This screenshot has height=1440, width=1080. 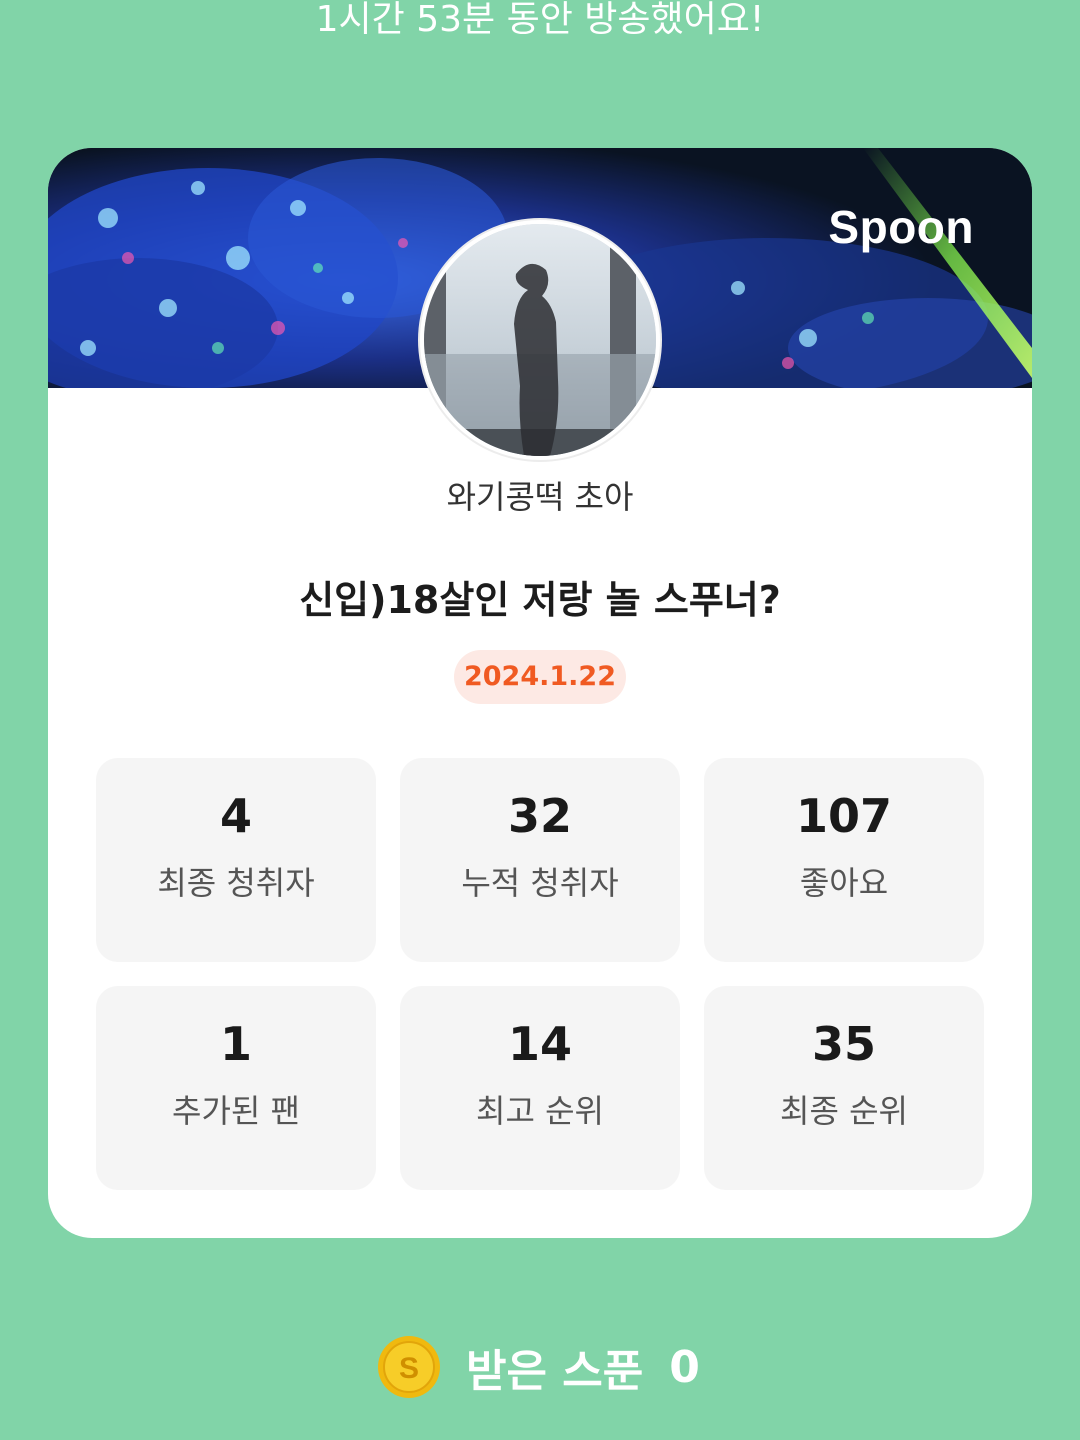 What do you see at coordinates (844, 883) in the screenshot?
I see `stat-label: 좋아요` at bounding box center [844, 883].